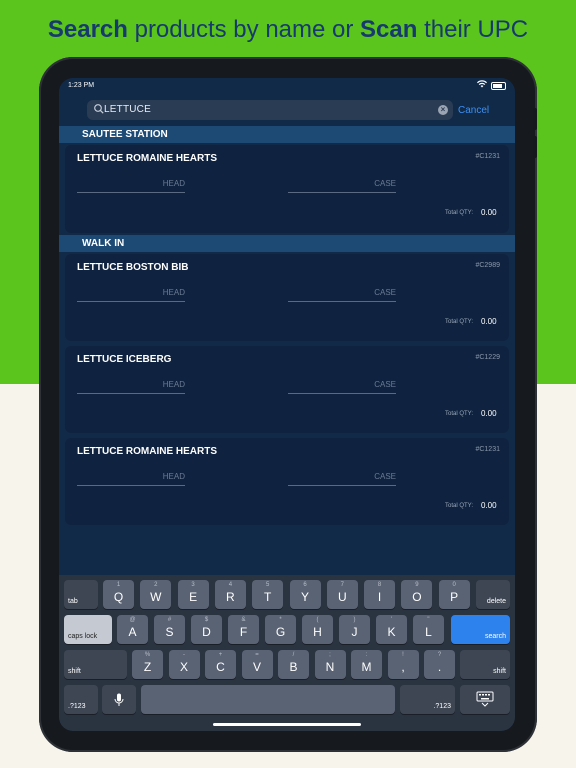  Describe the element at coordinates (280, 629) in the screenshot. I see `key-g: * G` at that location.